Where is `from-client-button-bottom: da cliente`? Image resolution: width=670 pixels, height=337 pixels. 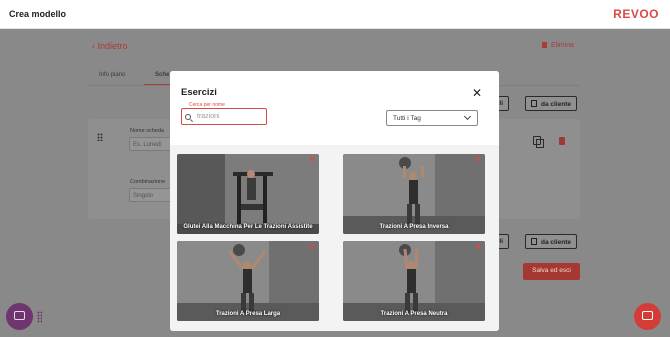 from-client-button-bottom: da cliente is located at coordinates (551, 241).